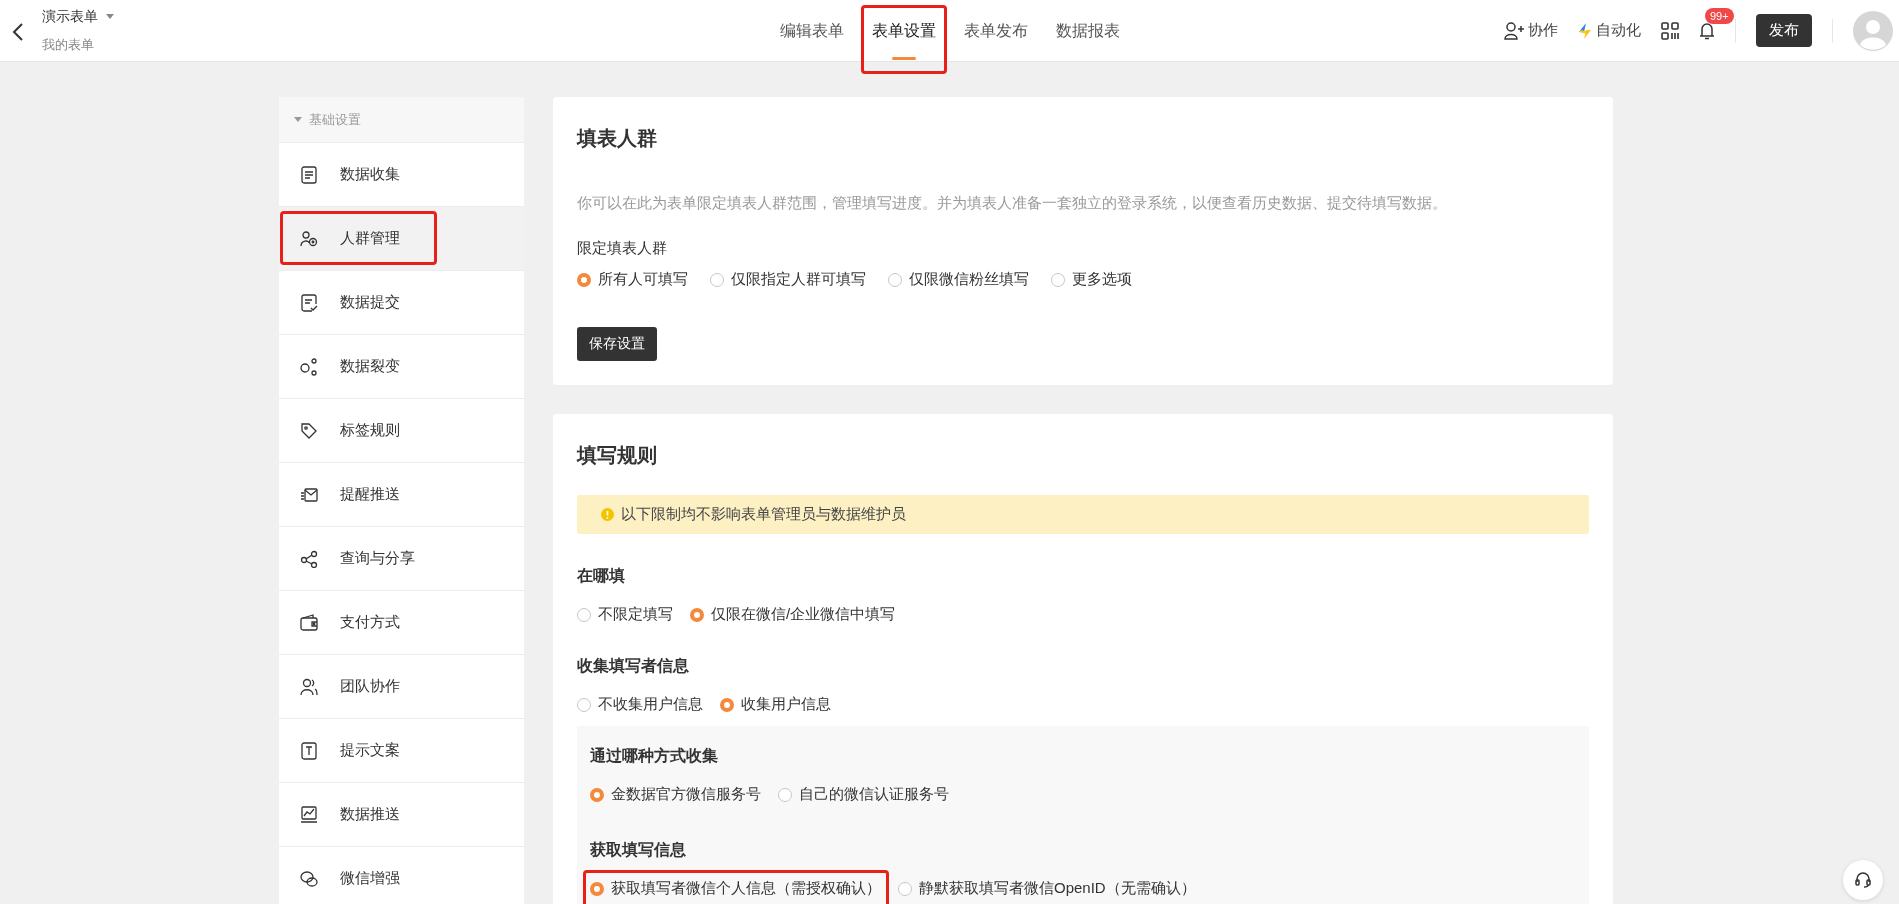 The width and height of the screenshot is (1899, 904). I want to click on radio-option: 不限定填写, so click(625, 614).